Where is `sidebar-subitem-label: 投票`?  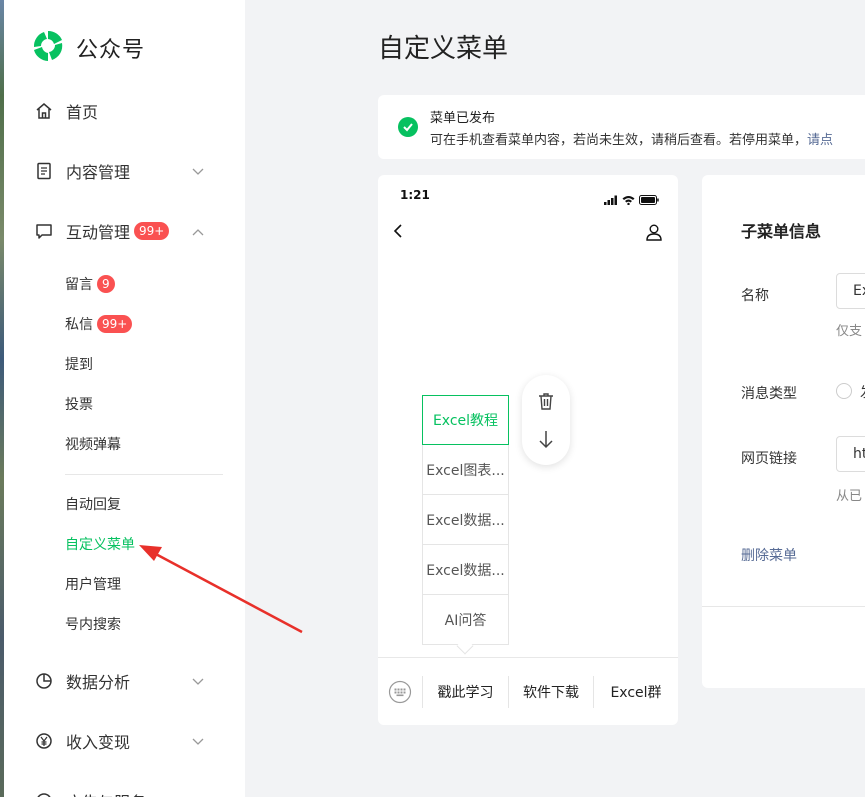
sidebar-subitem-label: 投票 is located at coordinates (79, 405).